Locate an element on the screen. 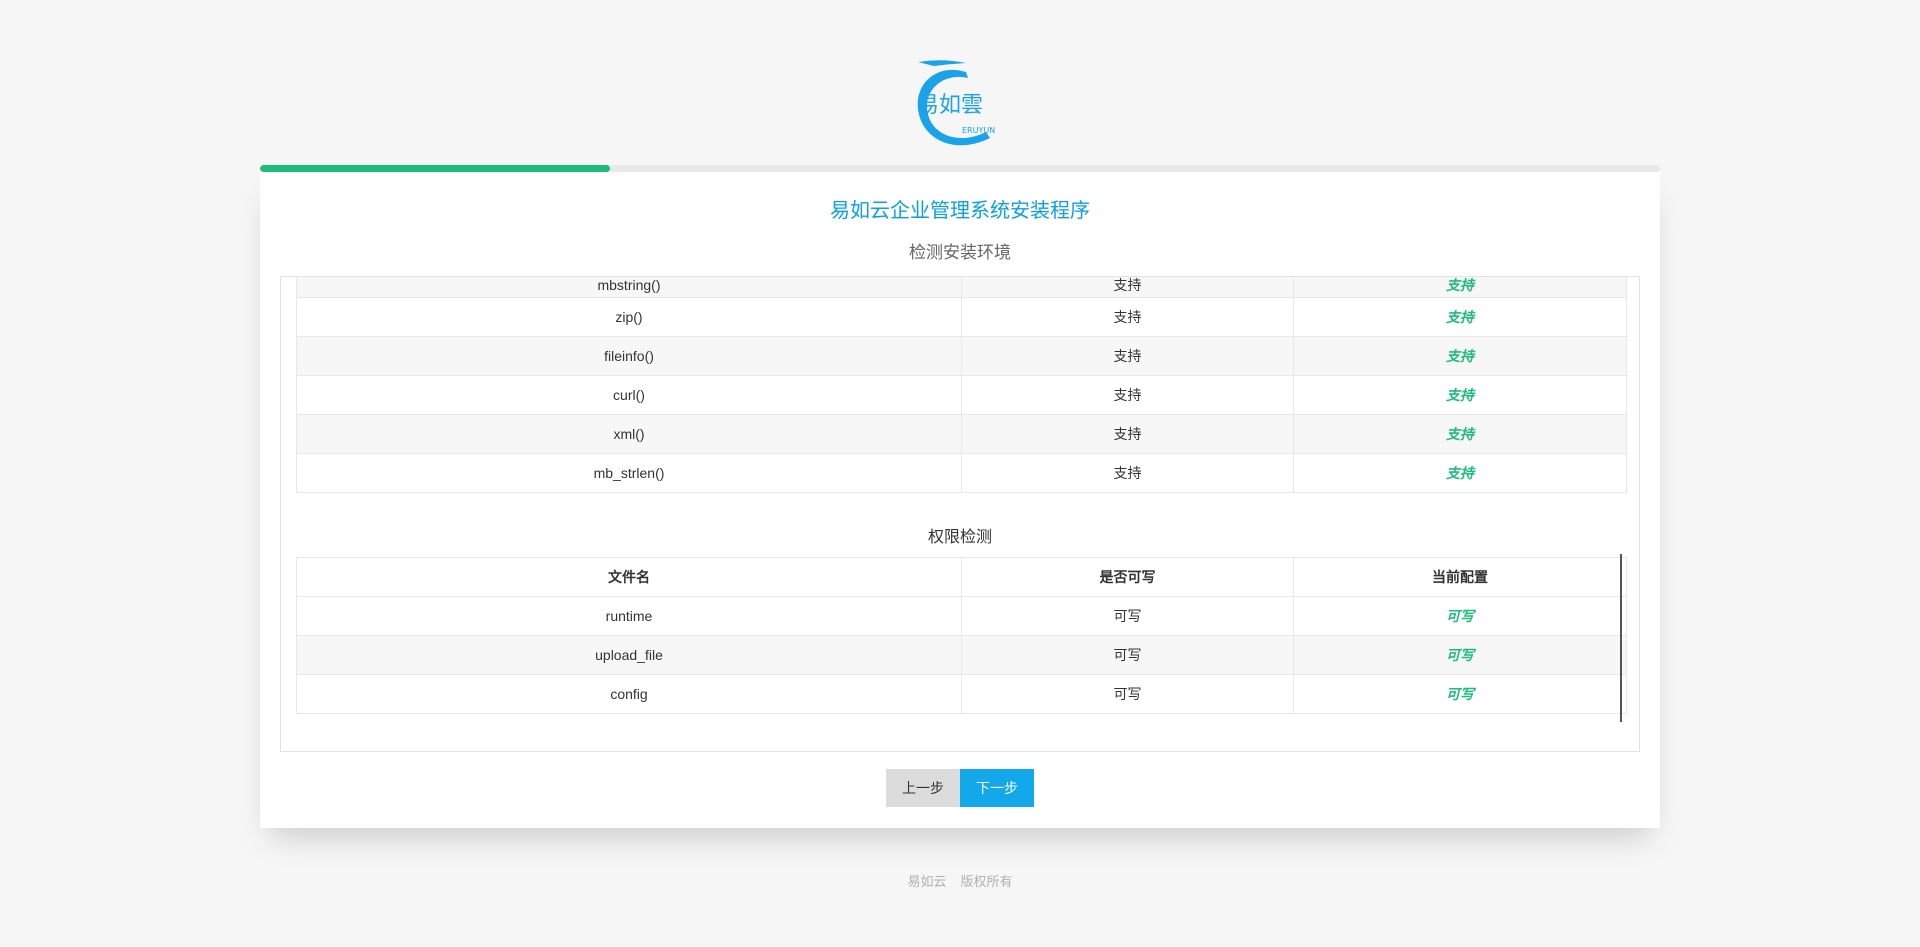  install-progress-bar is located at coordinates (960, 168).